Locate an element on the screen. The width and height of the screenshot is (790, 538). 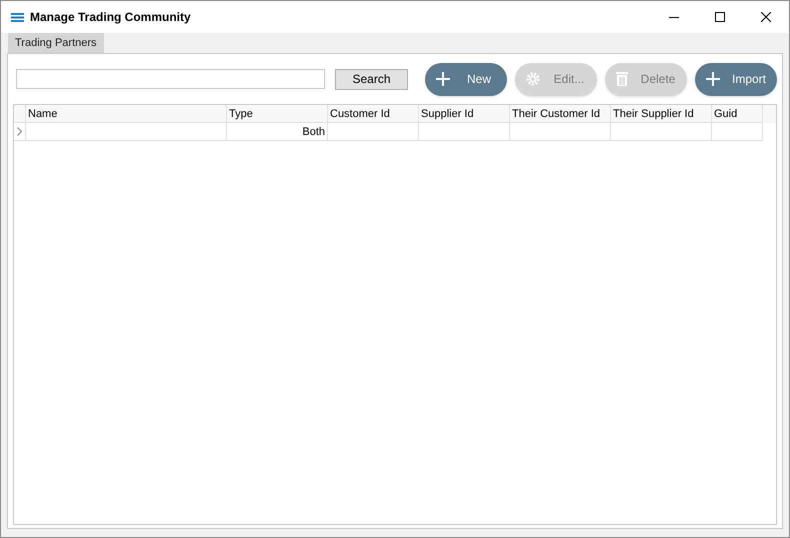
column-header: Their Supplier Id is located at coordinates (661, 114).